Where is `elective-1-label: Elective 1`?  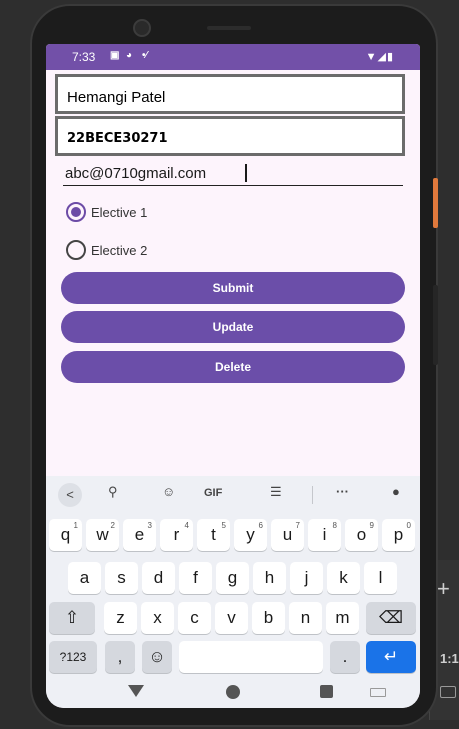 elective-1-label: Elective 1 is located at coordinates (119, 212).